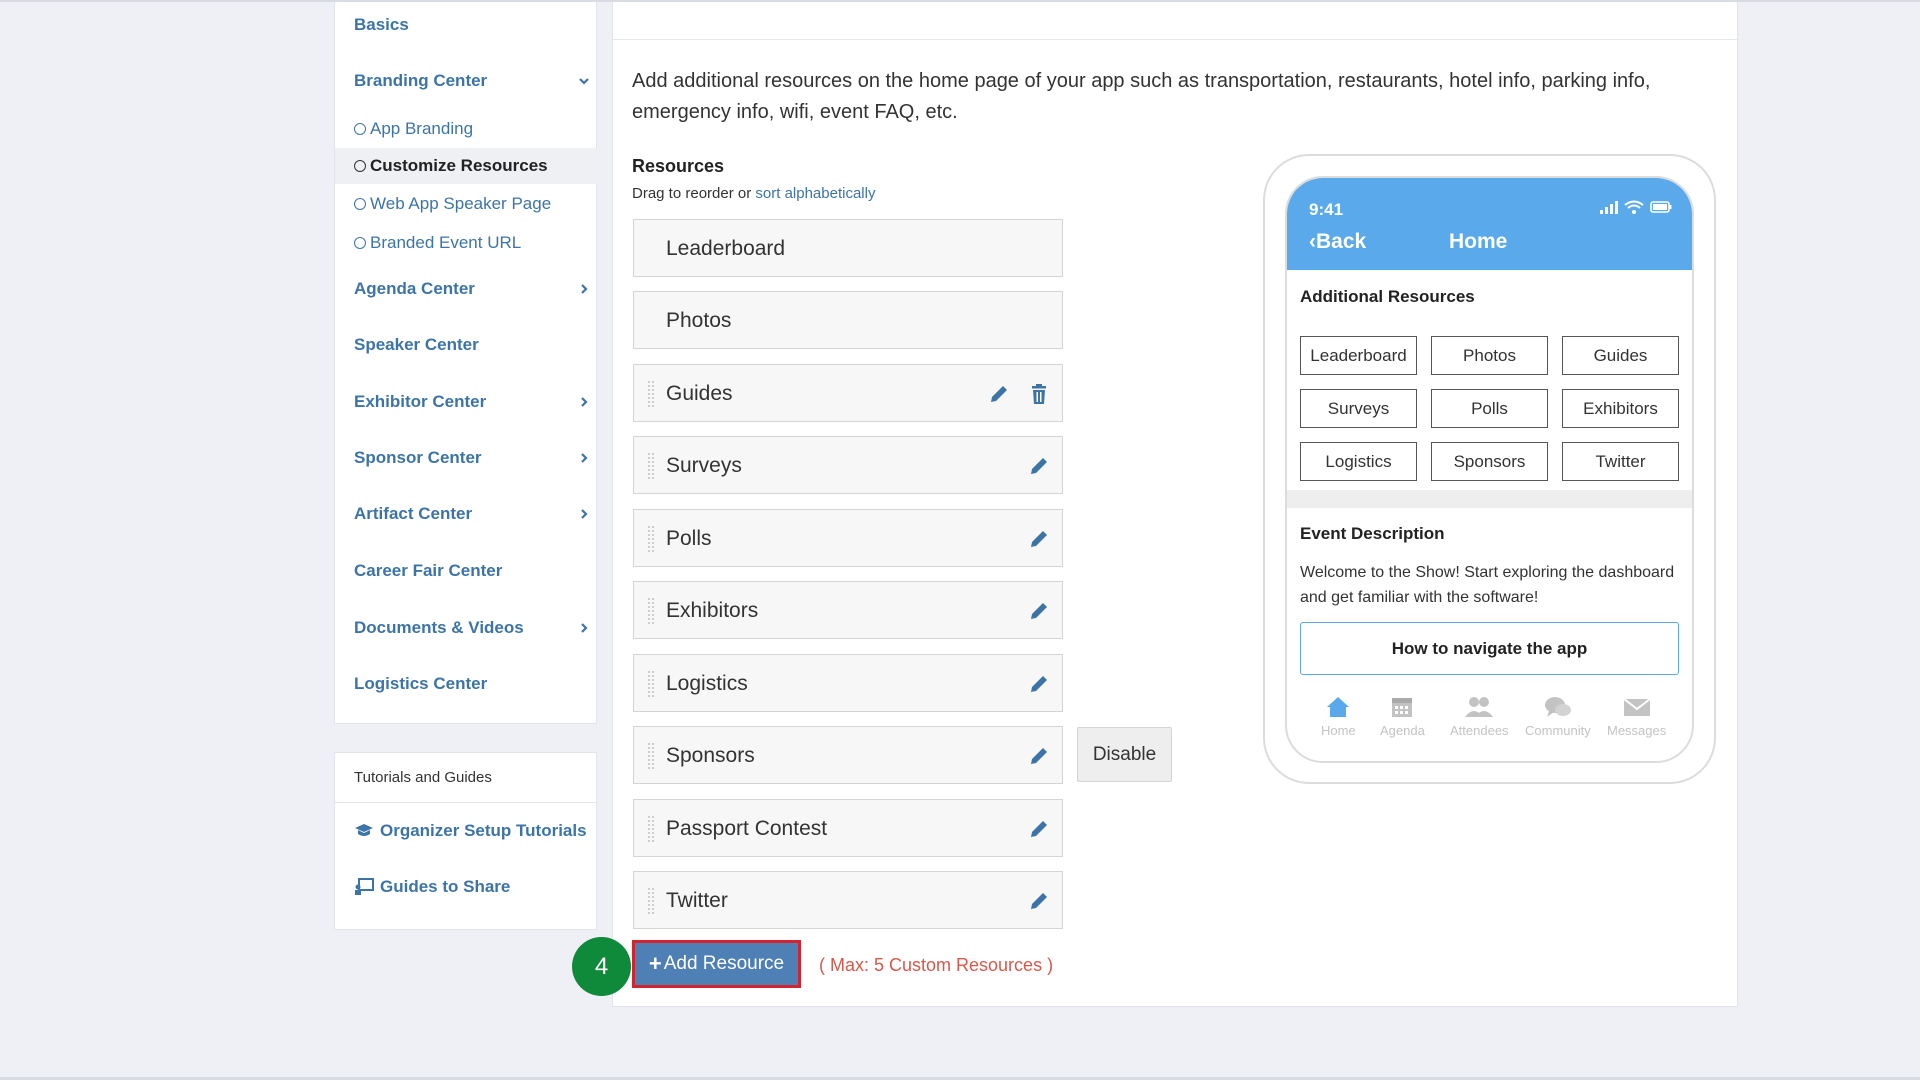  What do you see at coordinates (710, 755) in the screenshot?
I see `resource-label: Sponsors` at bounding box center [710, 755].